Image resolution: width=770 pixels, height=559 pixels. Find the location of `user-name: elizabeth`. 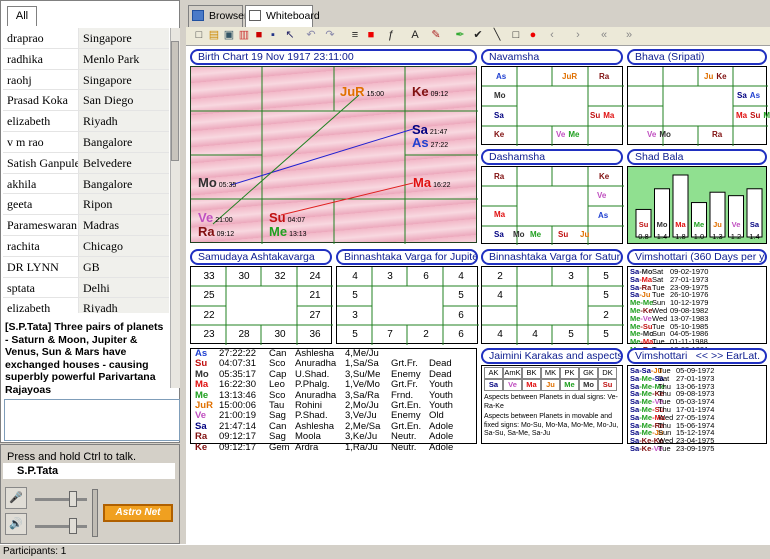

user-name: elizabeth is located at coordinates (41, 305).